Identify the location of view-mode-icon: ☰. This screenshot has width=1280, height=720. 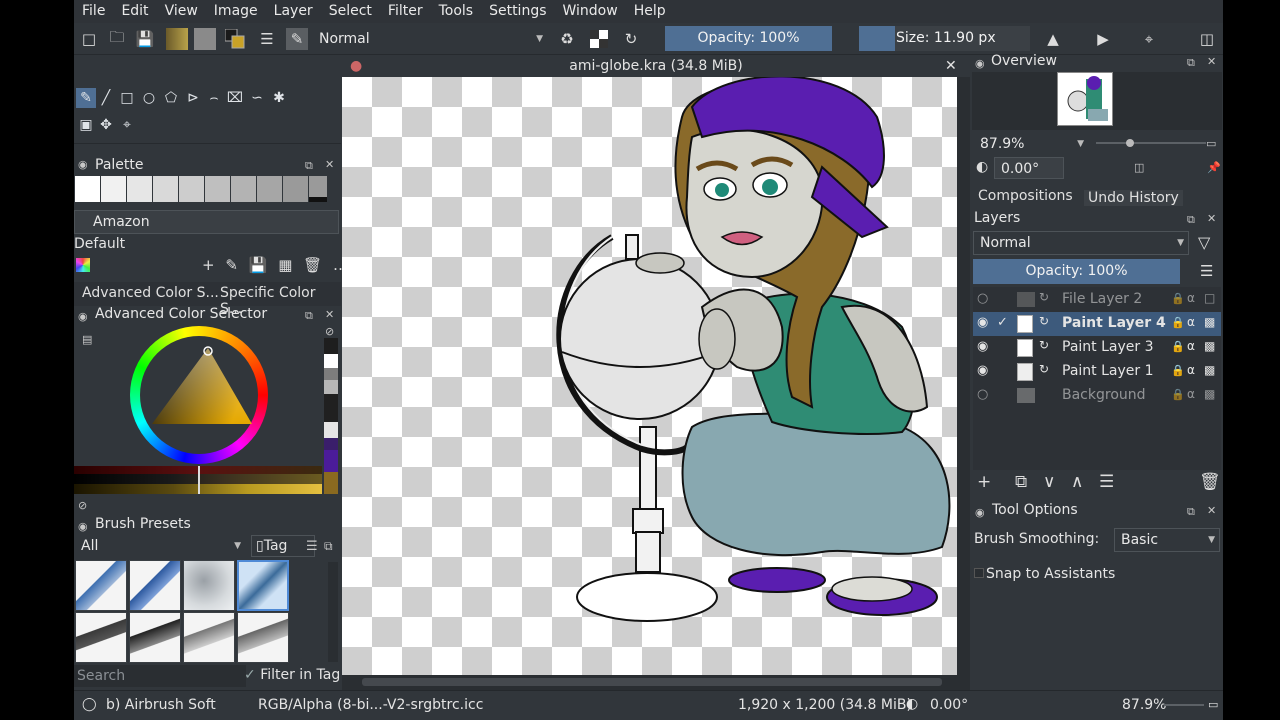
(312, 546).